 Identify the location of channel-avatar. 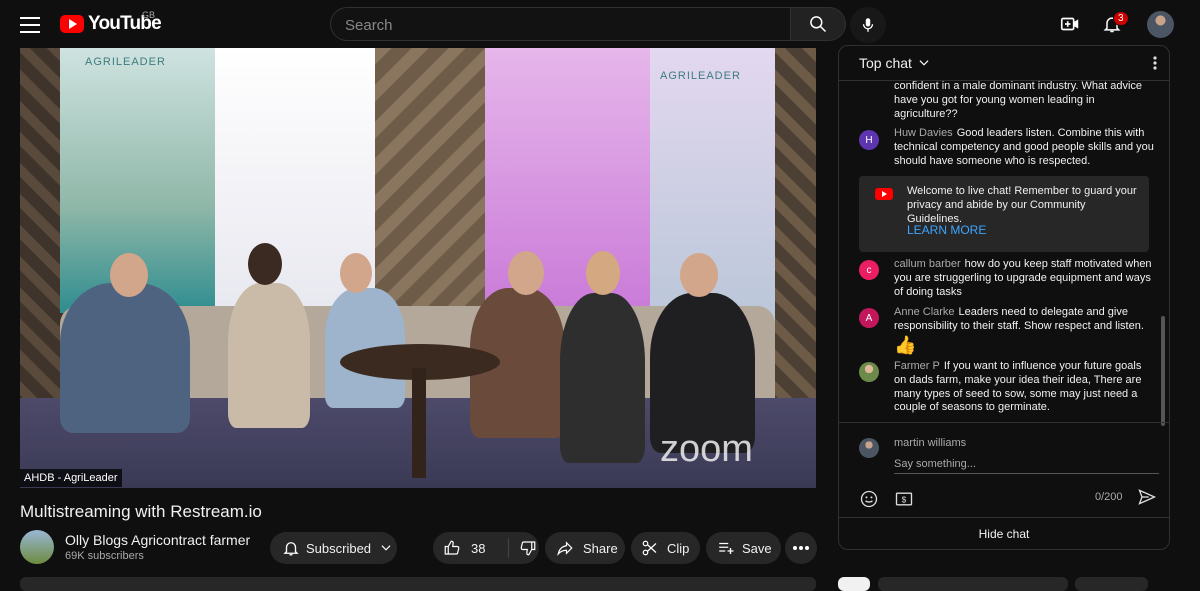
(37, 547).